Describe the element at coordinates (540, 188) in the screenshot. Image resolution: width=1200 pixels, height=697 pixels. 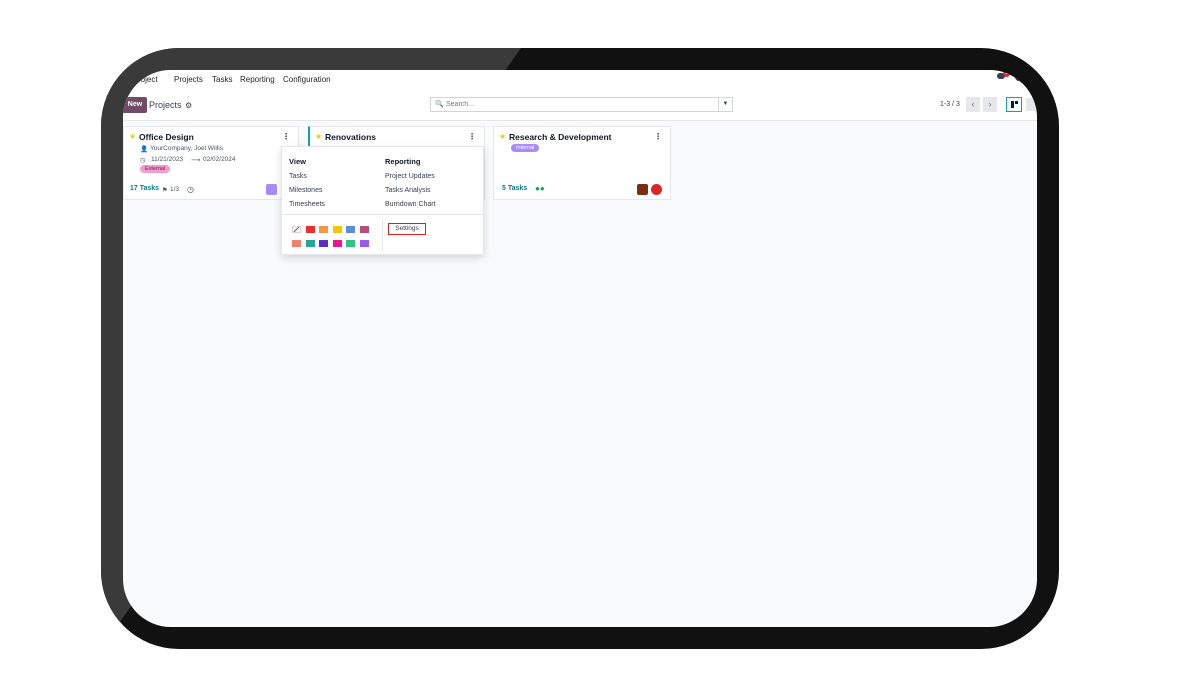
I see `team-icon: ●●` at that location.